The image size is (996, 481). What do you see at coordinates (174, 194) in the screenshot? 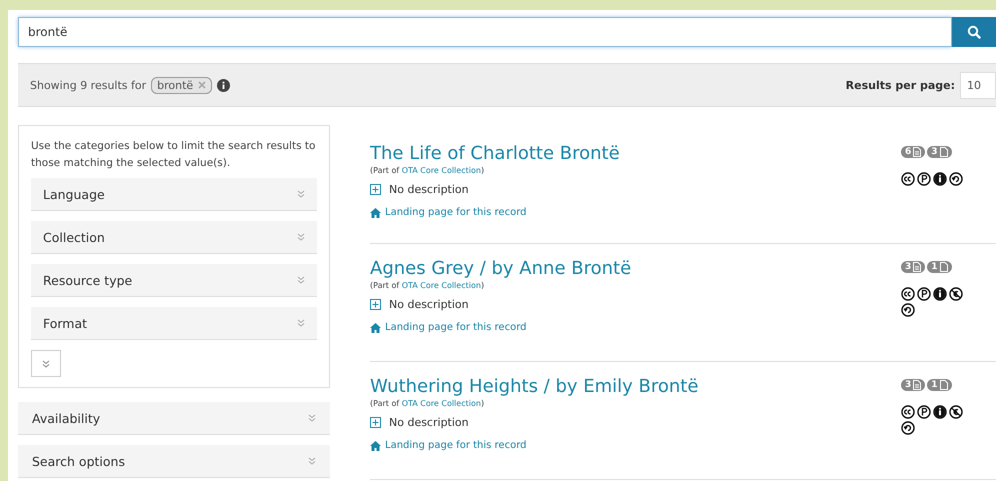
I see `facet-category: Language` at bounding box center [174, 194].